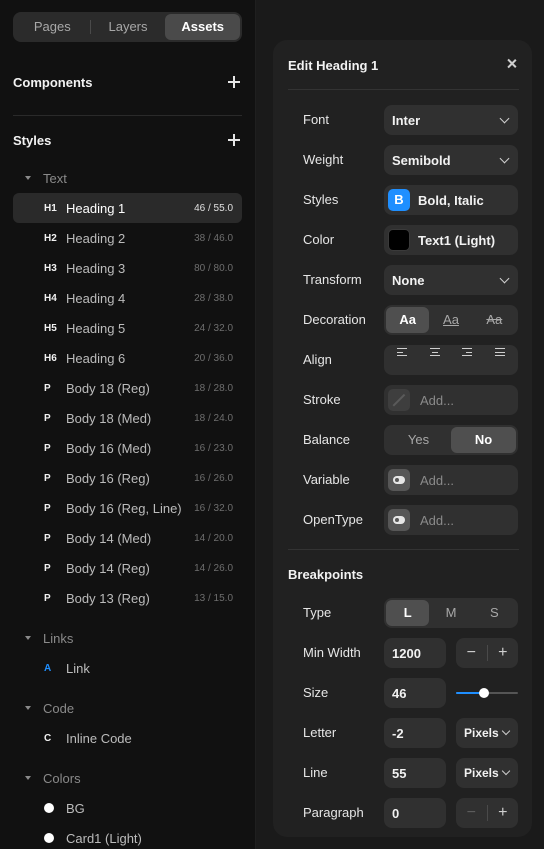 This screenshot has width=544, height=849. I want to click on text-style-row: P Body 16 (Med) 16 / 23.0, so click(127, 448).